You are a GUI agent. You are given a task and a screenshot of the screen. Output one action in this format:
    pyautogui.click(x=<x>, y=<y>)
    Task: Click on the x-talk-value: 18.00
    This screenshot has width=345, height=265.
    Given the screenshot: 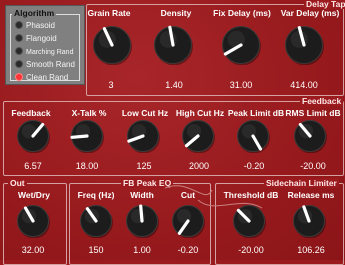 What is the action you would take?
    pyautogui.click(x=87, y=166)
    